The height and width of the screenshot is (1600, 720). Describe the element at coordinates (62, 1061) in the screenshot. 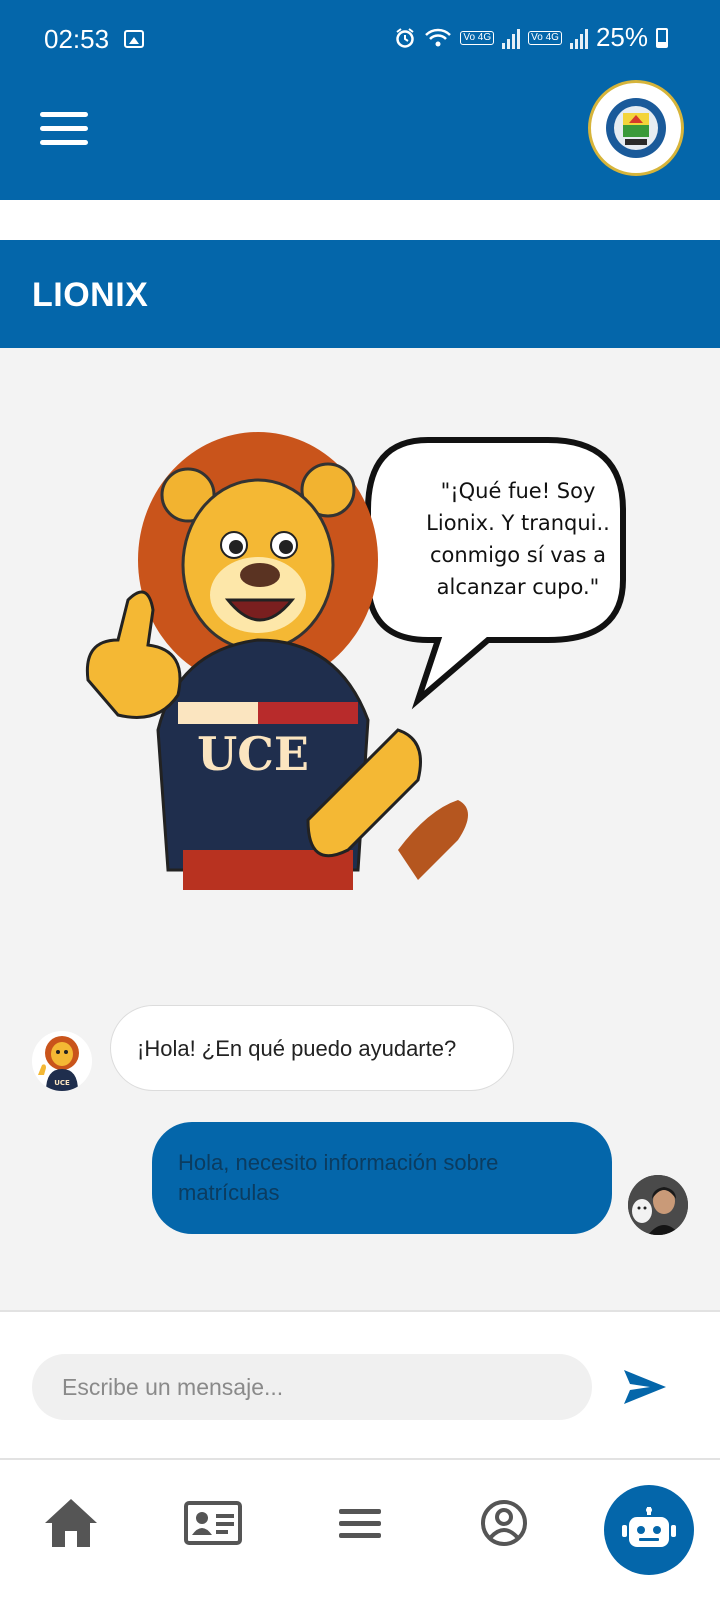

I see `bot-avatar: UCE` at that location.